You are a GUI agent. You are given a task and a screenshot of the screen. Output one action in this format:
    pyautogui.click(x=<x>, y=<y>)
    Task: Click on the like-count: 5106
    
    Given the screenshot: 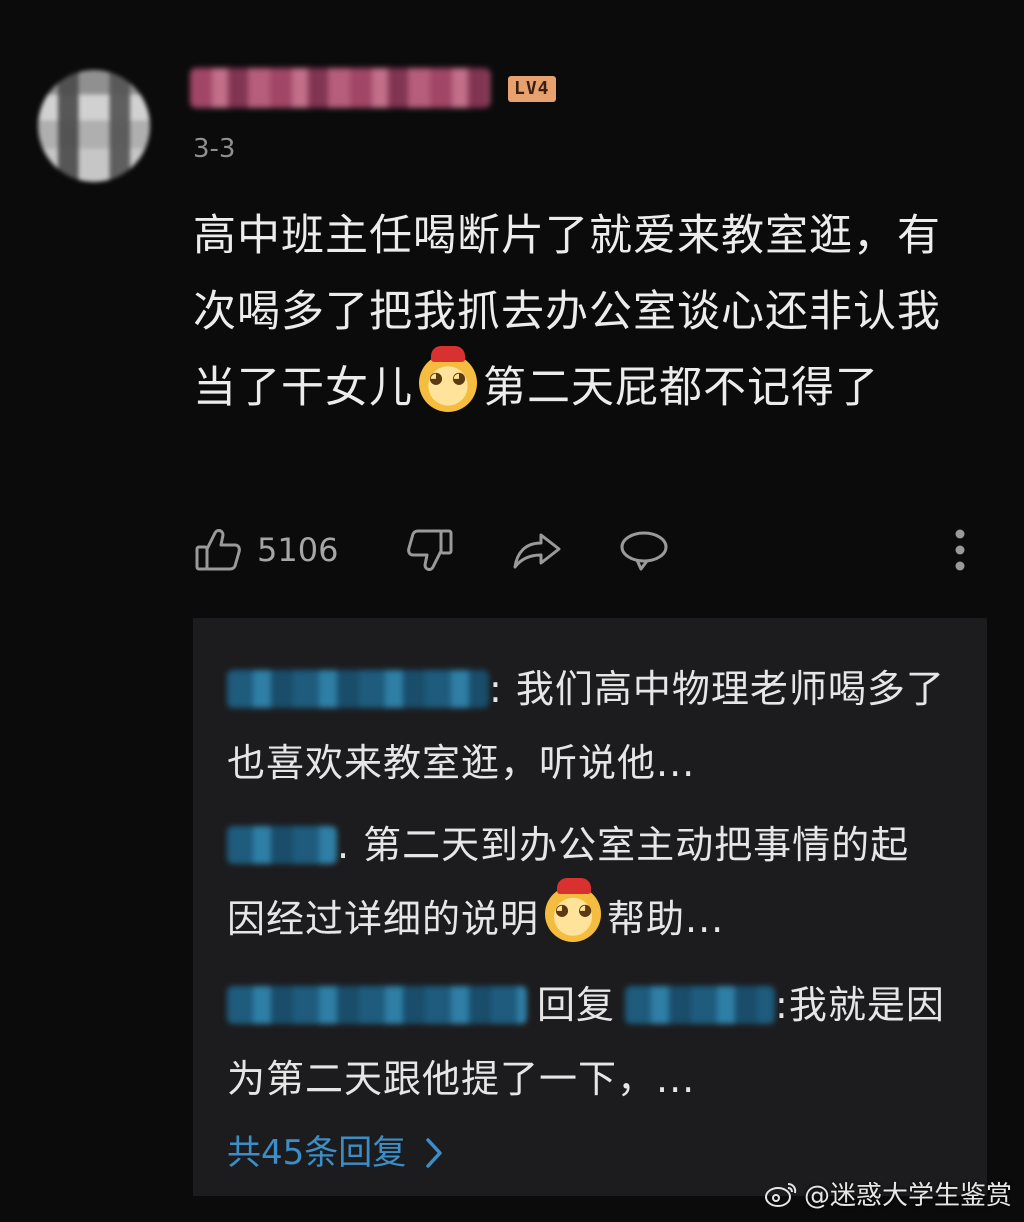 What is the action you would take?
    pyautogui.click(x=298, y=550)
    